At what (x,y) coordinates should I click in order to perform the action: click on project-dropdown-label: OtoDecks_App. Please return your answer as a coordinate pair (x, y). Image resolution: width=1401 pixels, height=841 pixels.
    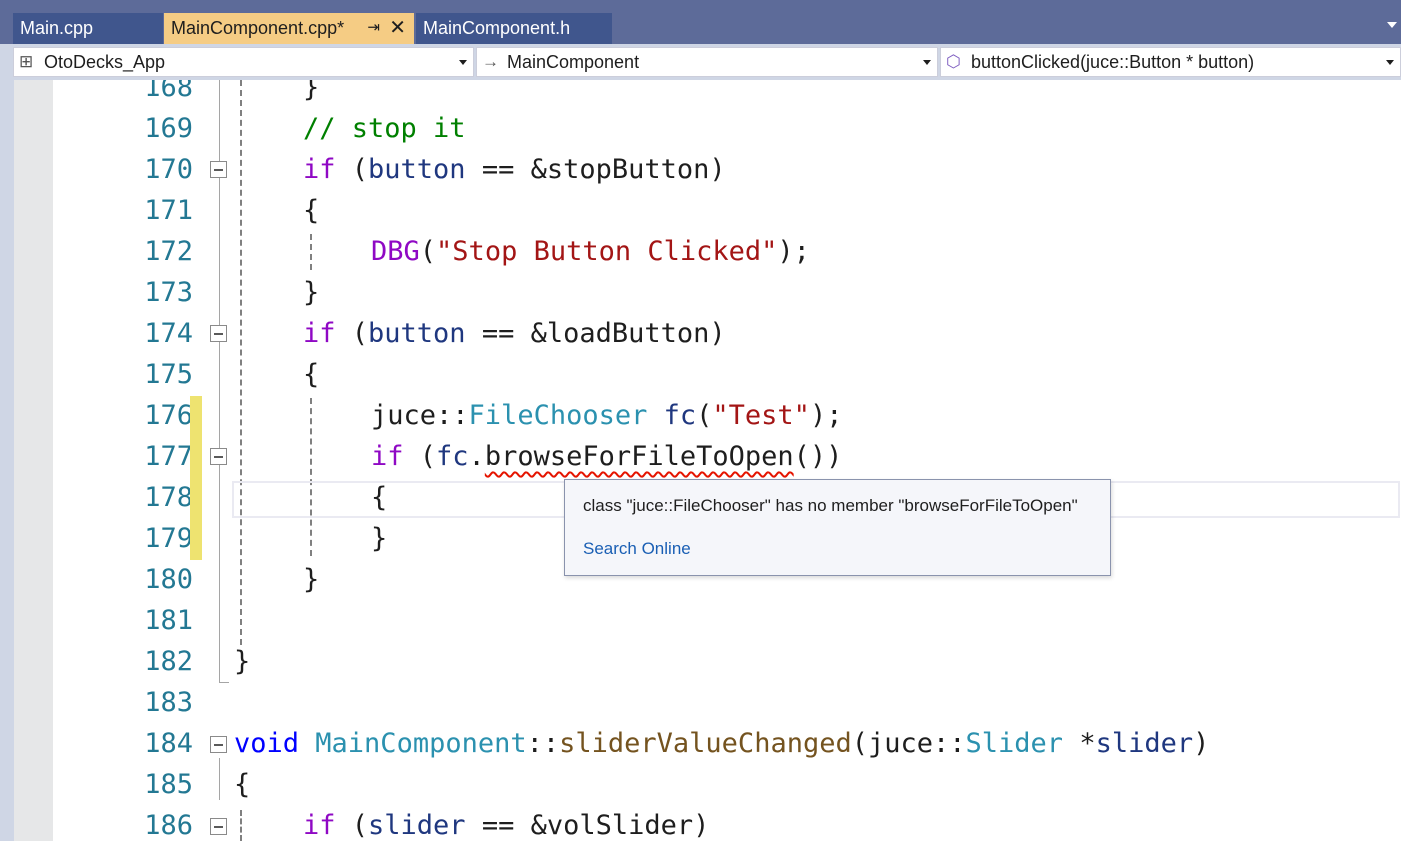
    Looking at the image, I should click on (105, 62).